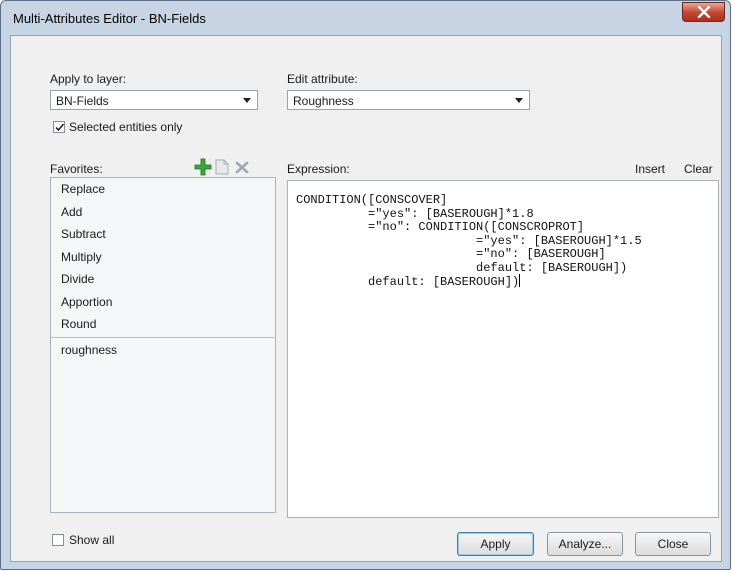 This screenshot has height=571, width=732. I want to click on expression-line-text: ="no": [BASEROUGH], so click(451, 254).